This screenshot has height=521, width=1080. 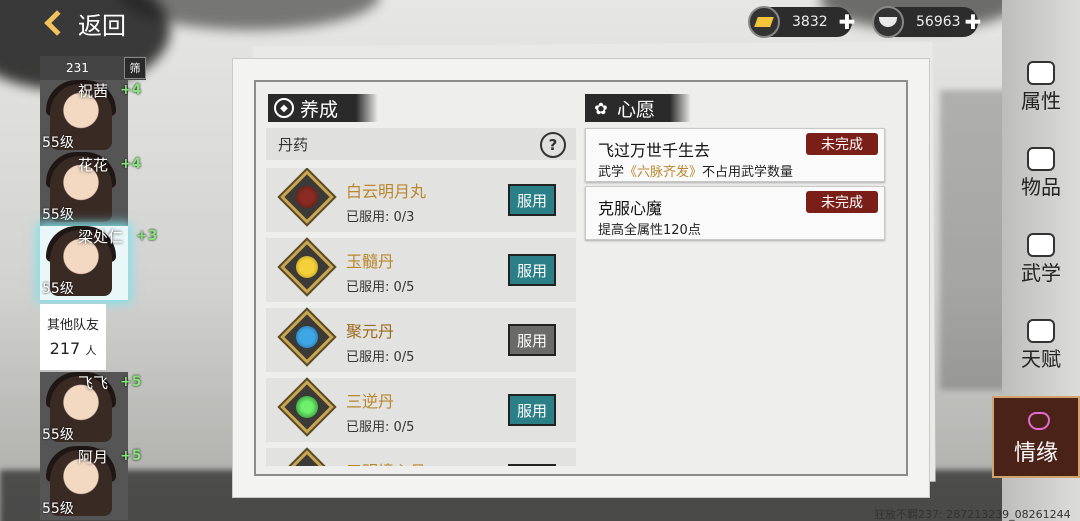 I want to click on back-arrow-icon, so click(x=57, y=23).